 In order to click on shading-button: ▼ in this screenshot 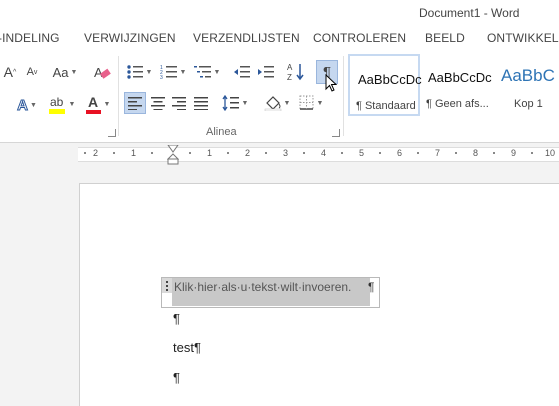, I will do `click(277, 103)`.